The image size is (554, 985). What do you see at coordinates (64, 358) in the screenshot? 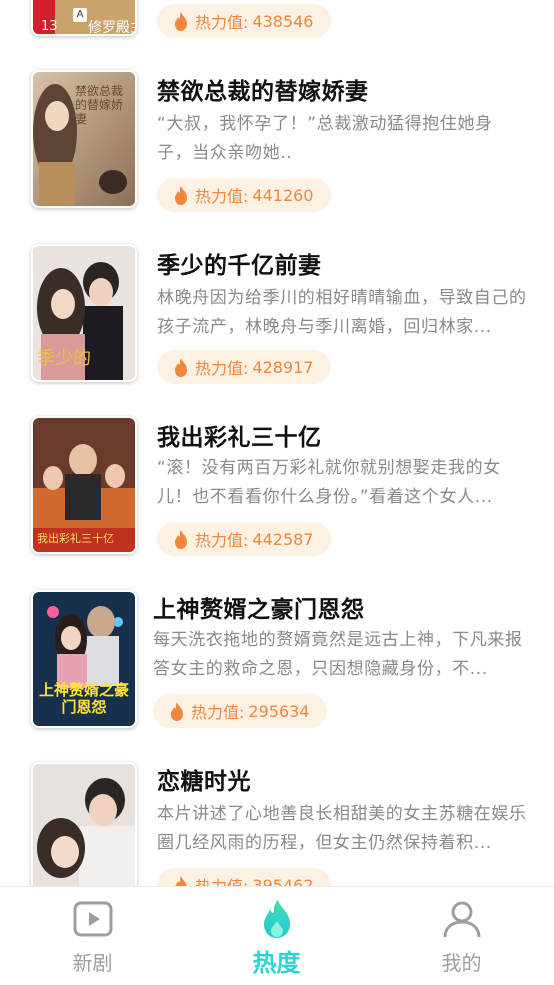
I see `cover-title-text: 季少的` at bounding box center [64, 358].